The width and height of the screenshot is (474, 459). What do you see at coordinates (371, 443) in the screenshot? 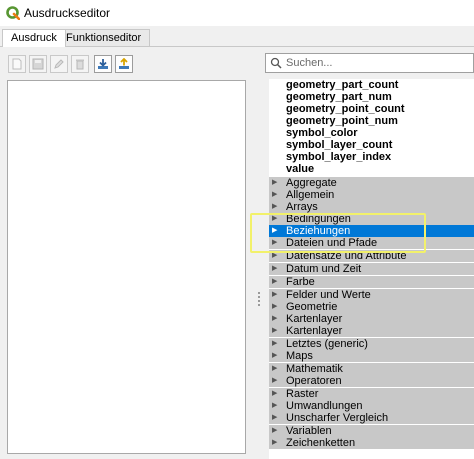
I see `group-item-zeichenketten: ▶ Zeichenketten` at bounding box center [371, 443].